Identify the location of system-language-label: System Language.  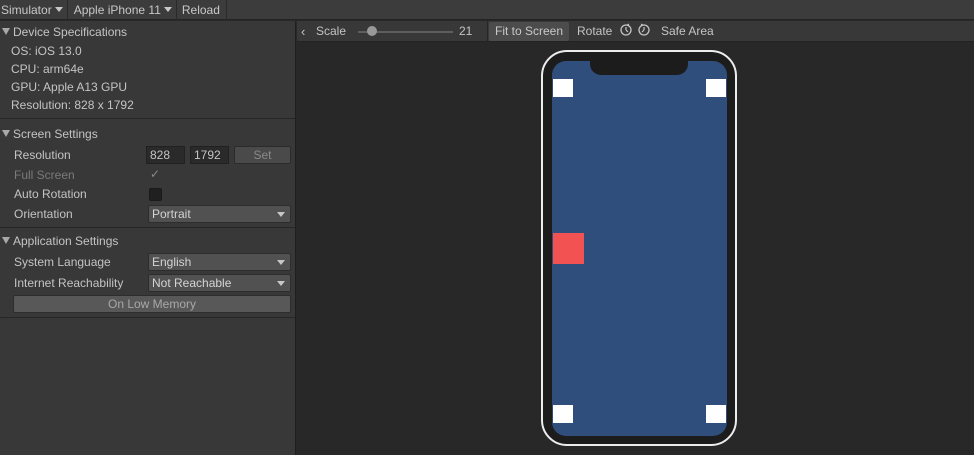
(62, 261).